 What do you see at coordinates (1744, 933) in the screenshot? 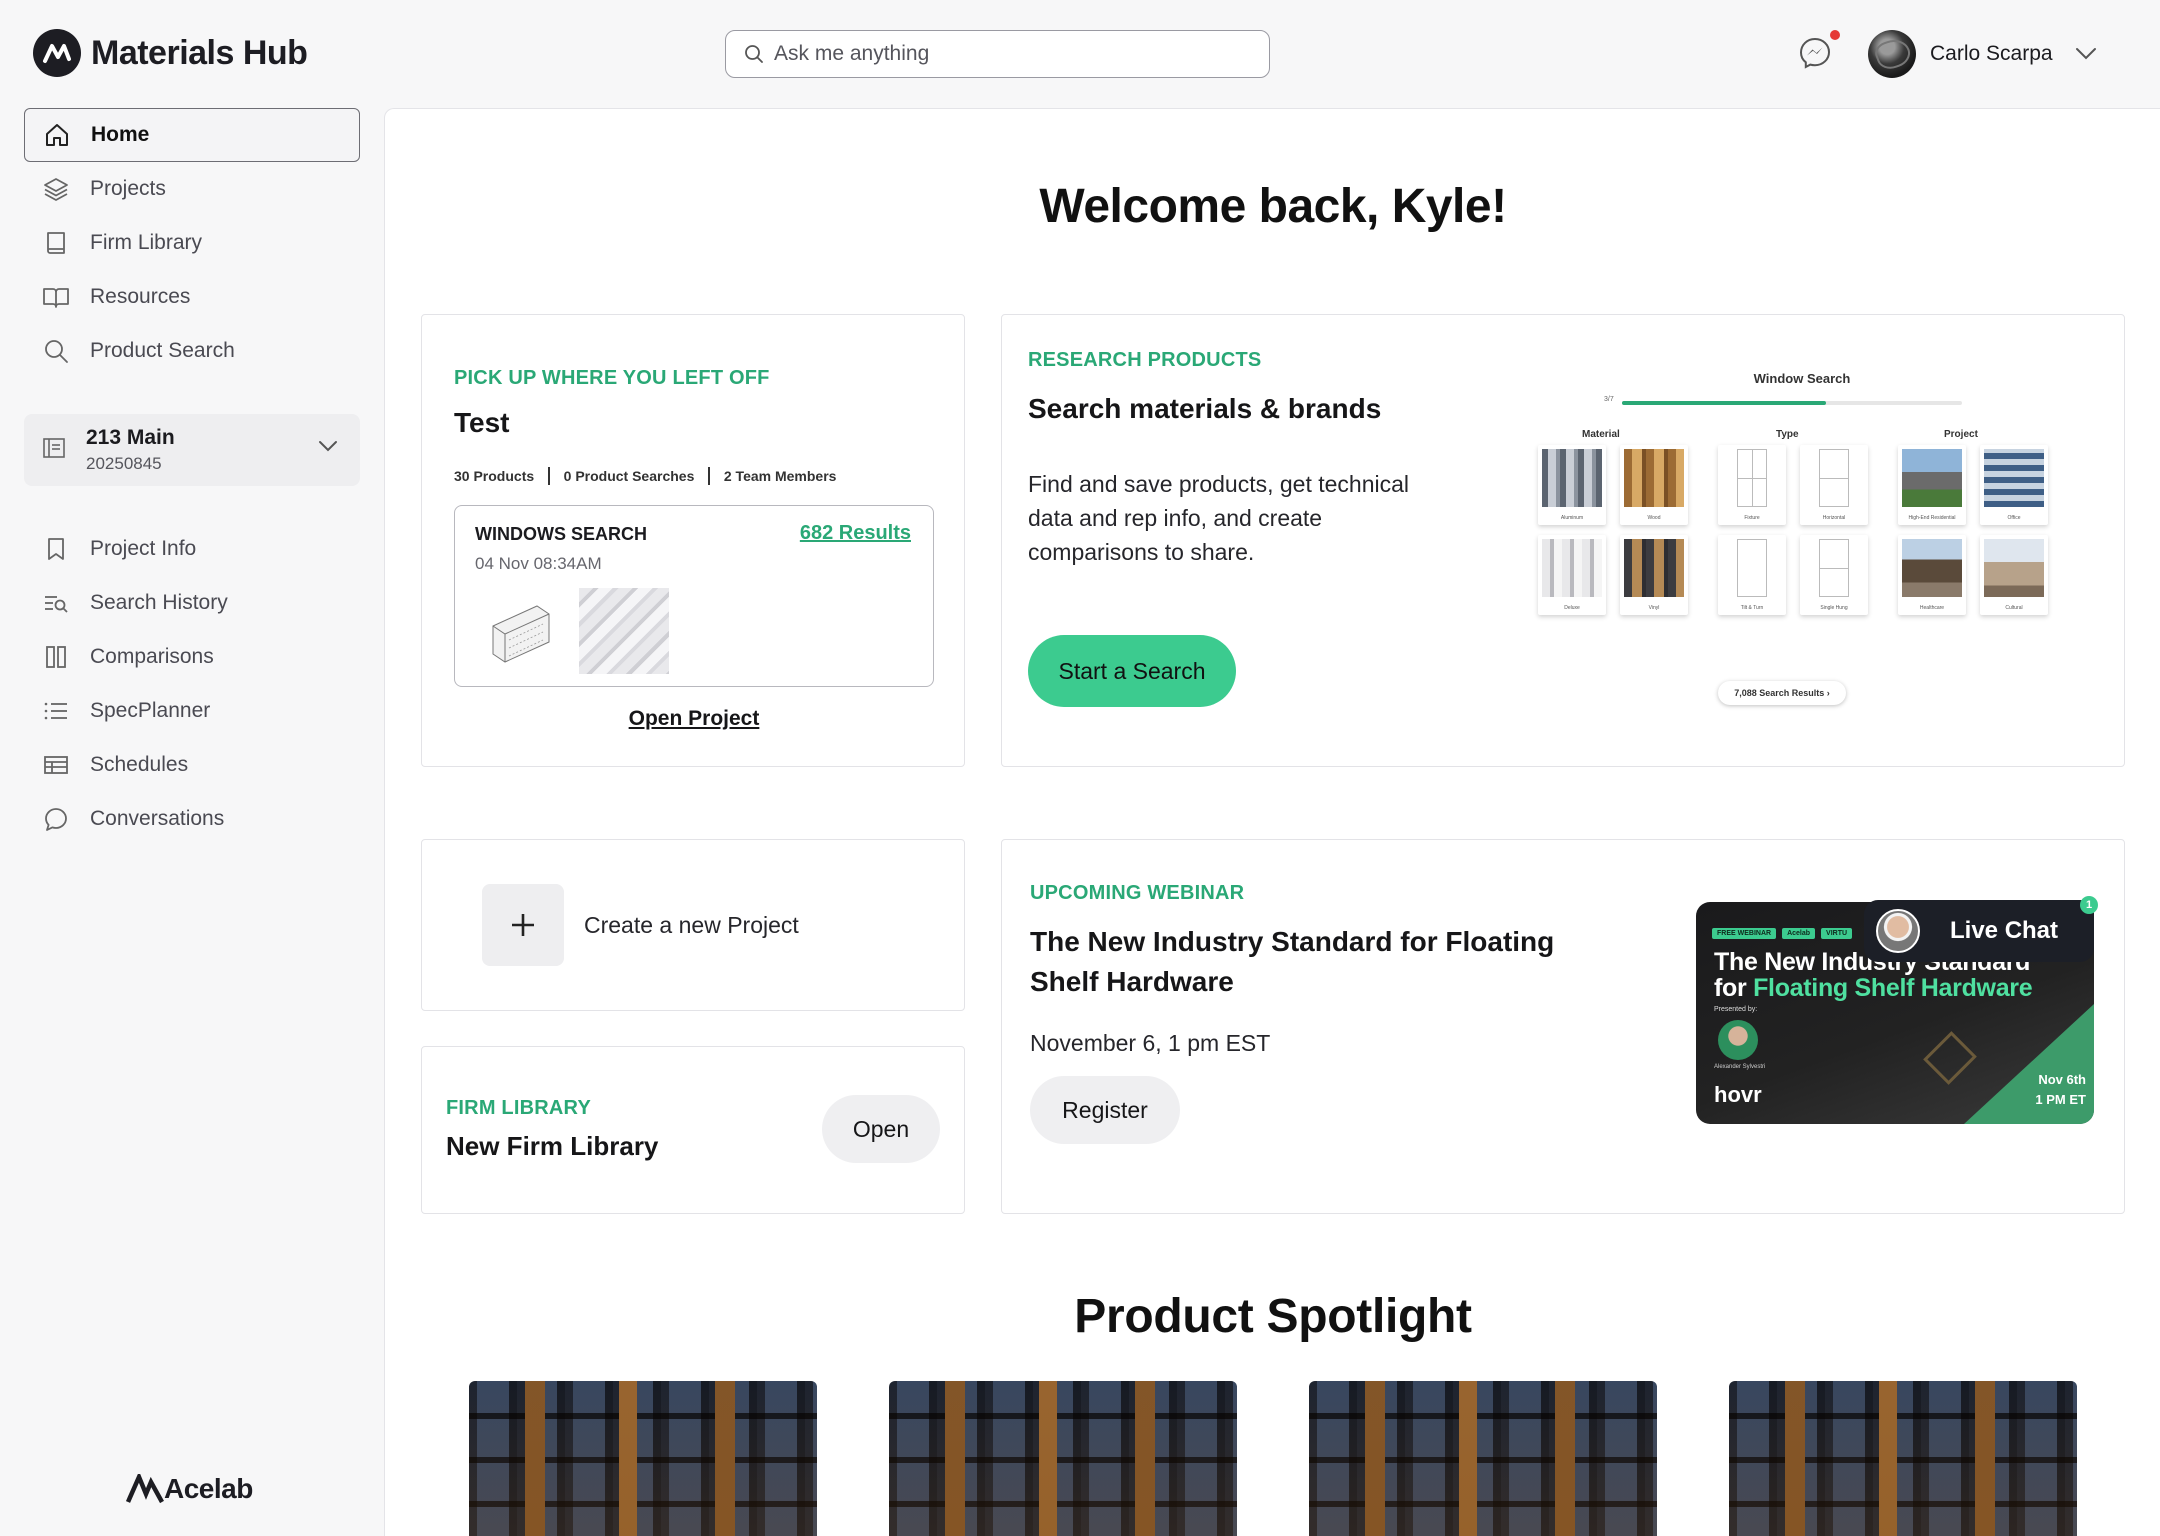
I see `banner-tag: FREE WEBINAR` at bounding box center [1744, 933].